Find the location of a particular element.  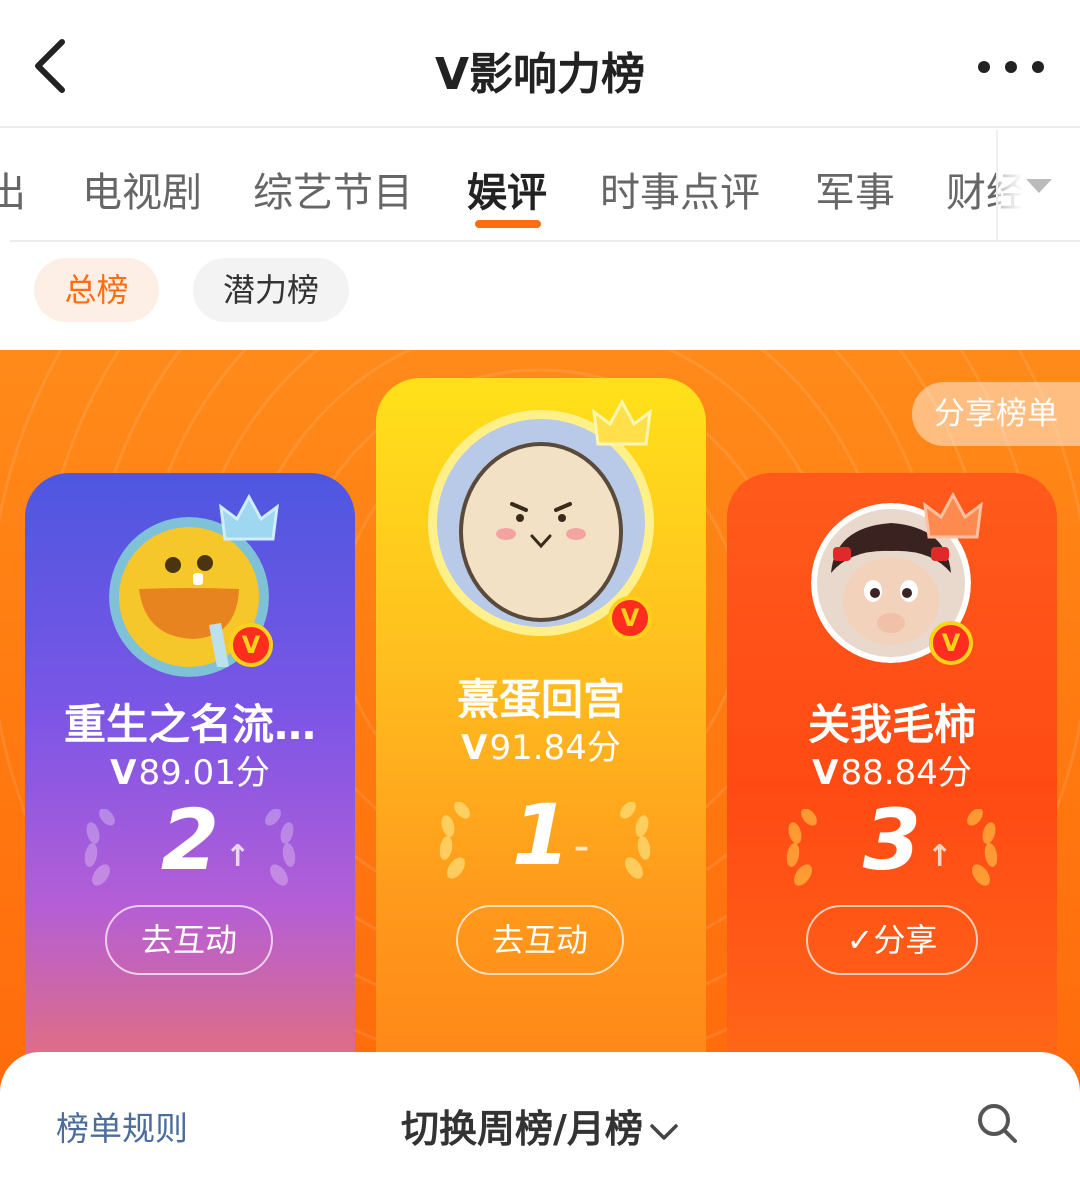

tabs-dropdown-button is located at coordinates (1038, 186).